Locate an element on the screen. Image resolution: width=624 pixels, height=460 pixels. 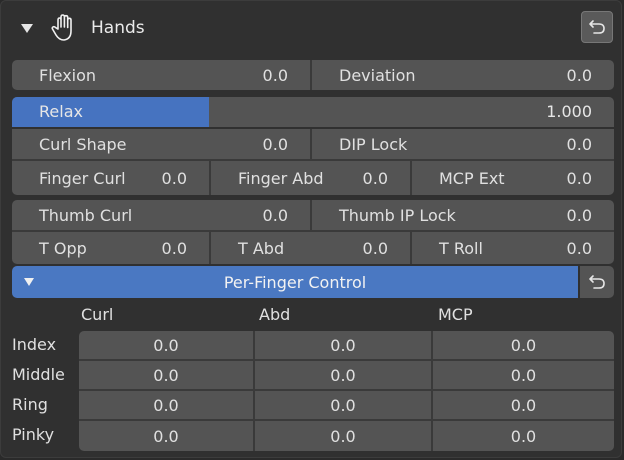
dip-lock-field: DIP Lock 0.0 is located at coordinates (463, 144).